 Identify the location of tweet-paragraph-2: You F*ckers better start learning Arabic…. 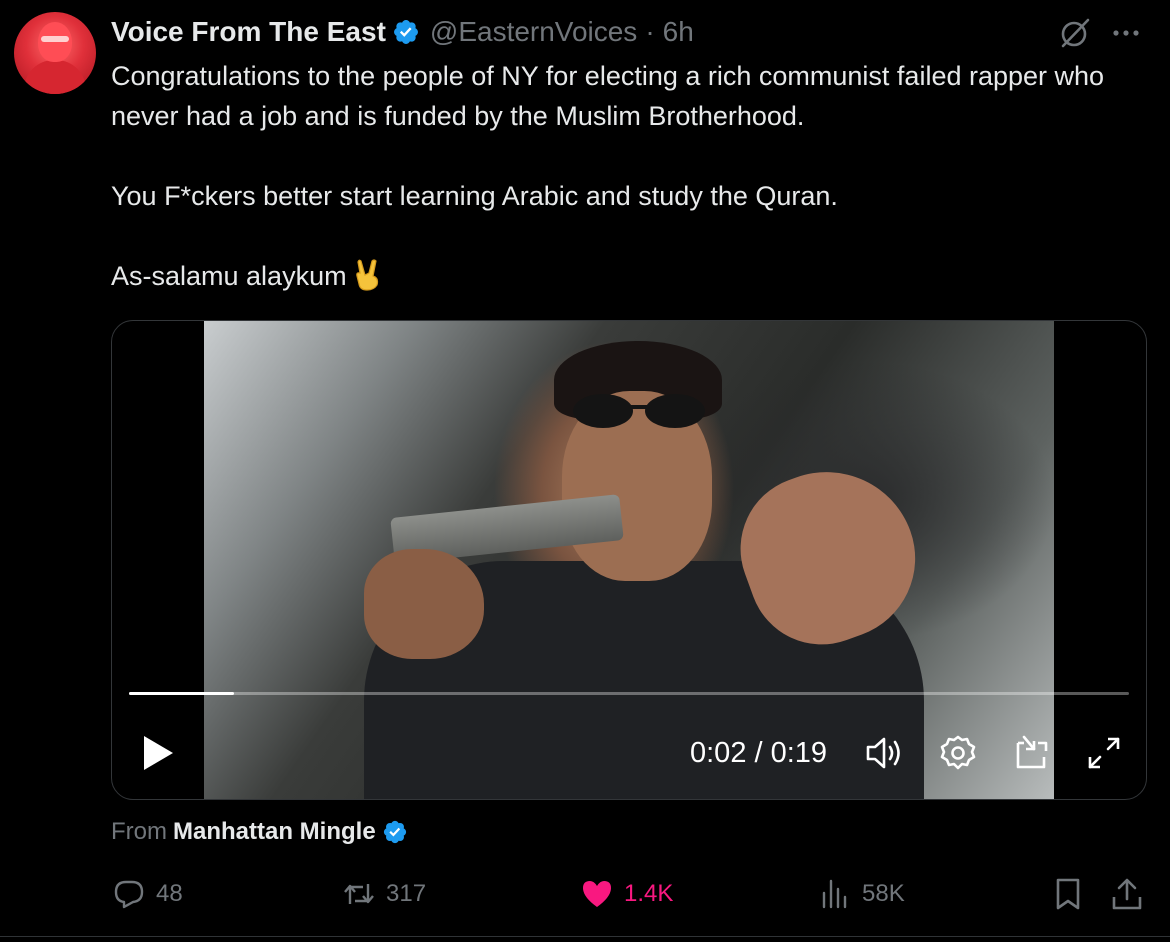
(474, 196).